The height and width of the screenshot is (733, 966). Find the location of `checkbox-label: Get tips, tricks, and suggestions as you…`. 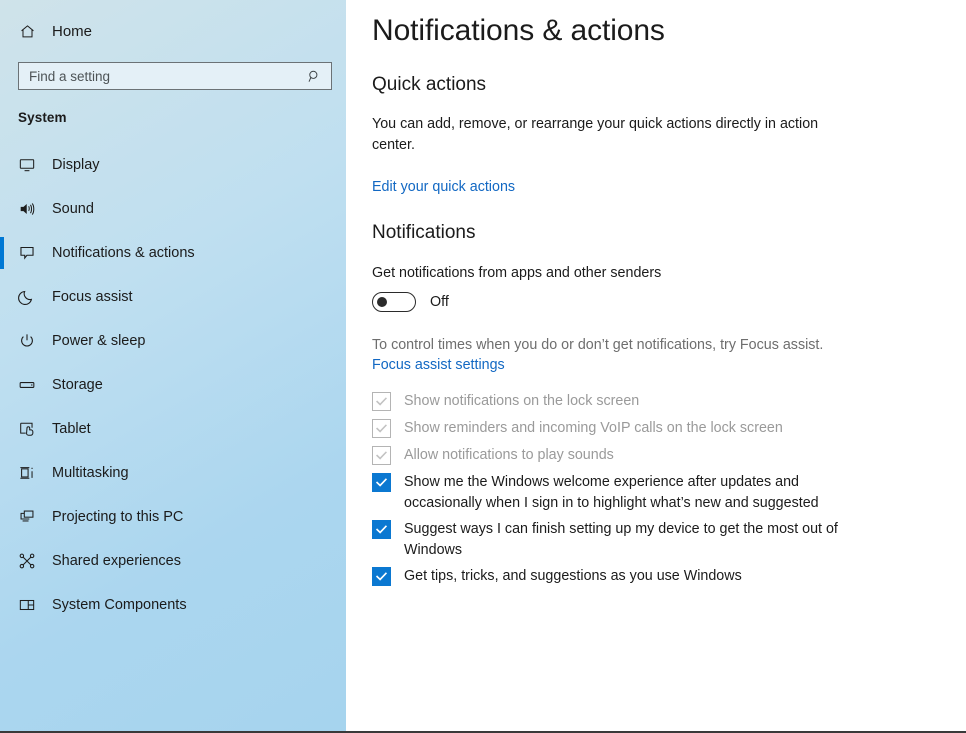

checkbox-label: Get tips, tricks, and suggestions as you… is located at coordinates (573, 576).